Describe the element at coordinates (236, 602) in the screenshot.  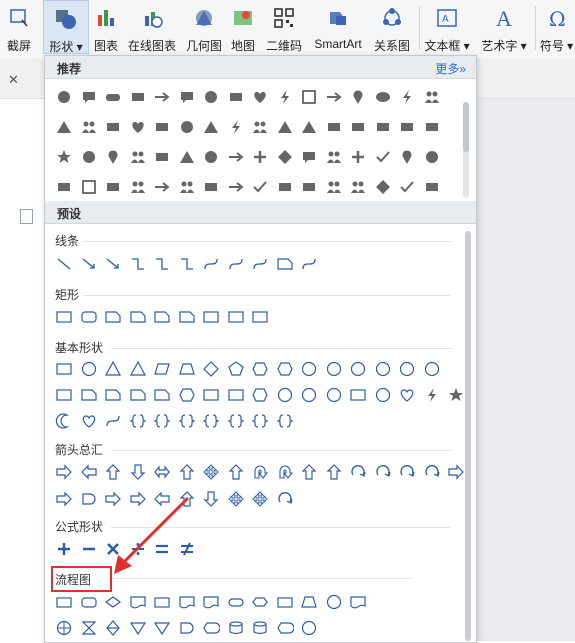
I see `fterm-shape-icon` at that location.